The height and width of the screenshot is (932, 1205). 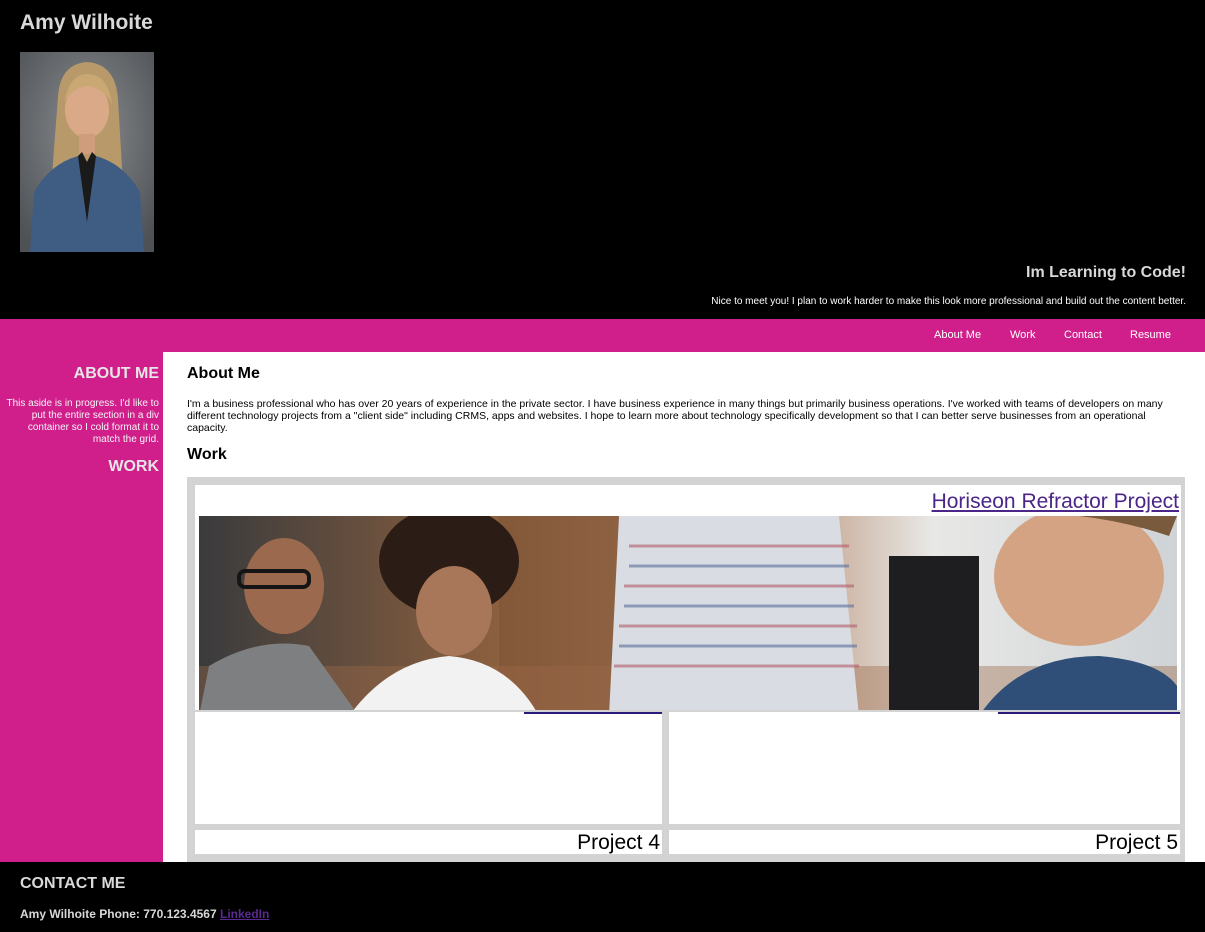 What do you see at coordinates (1106, 272) in the screenshot?
I see `tagline: Im Learning to Code!` at bounding box center [1106, 272].